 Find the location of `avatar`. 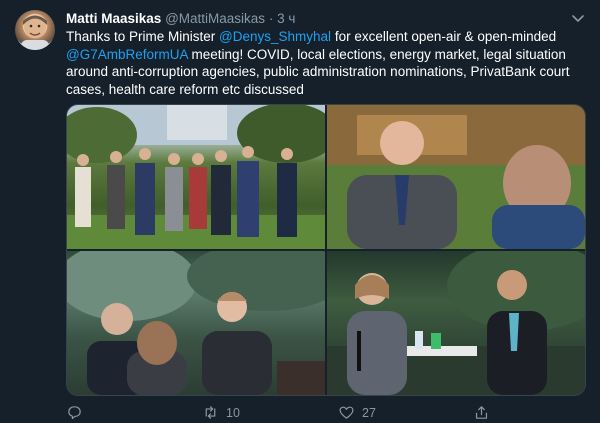

avatar is located at coordinates (35, 30).